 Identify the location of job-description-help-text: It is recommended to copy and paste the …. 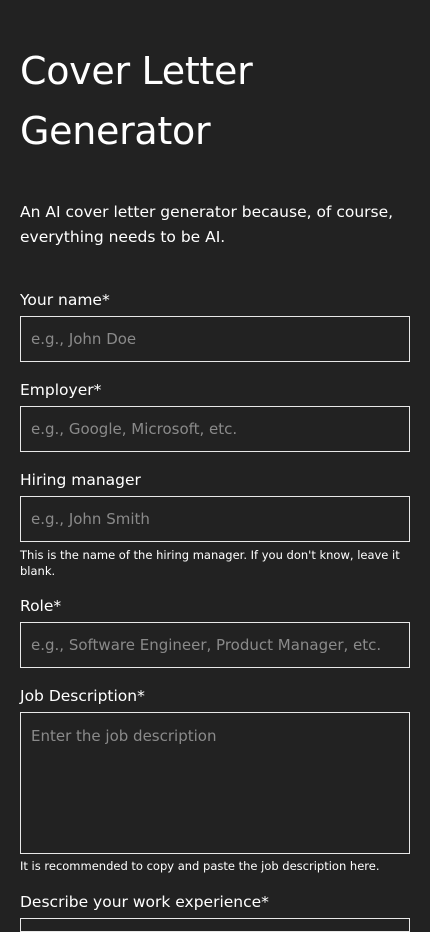
(200, 866).